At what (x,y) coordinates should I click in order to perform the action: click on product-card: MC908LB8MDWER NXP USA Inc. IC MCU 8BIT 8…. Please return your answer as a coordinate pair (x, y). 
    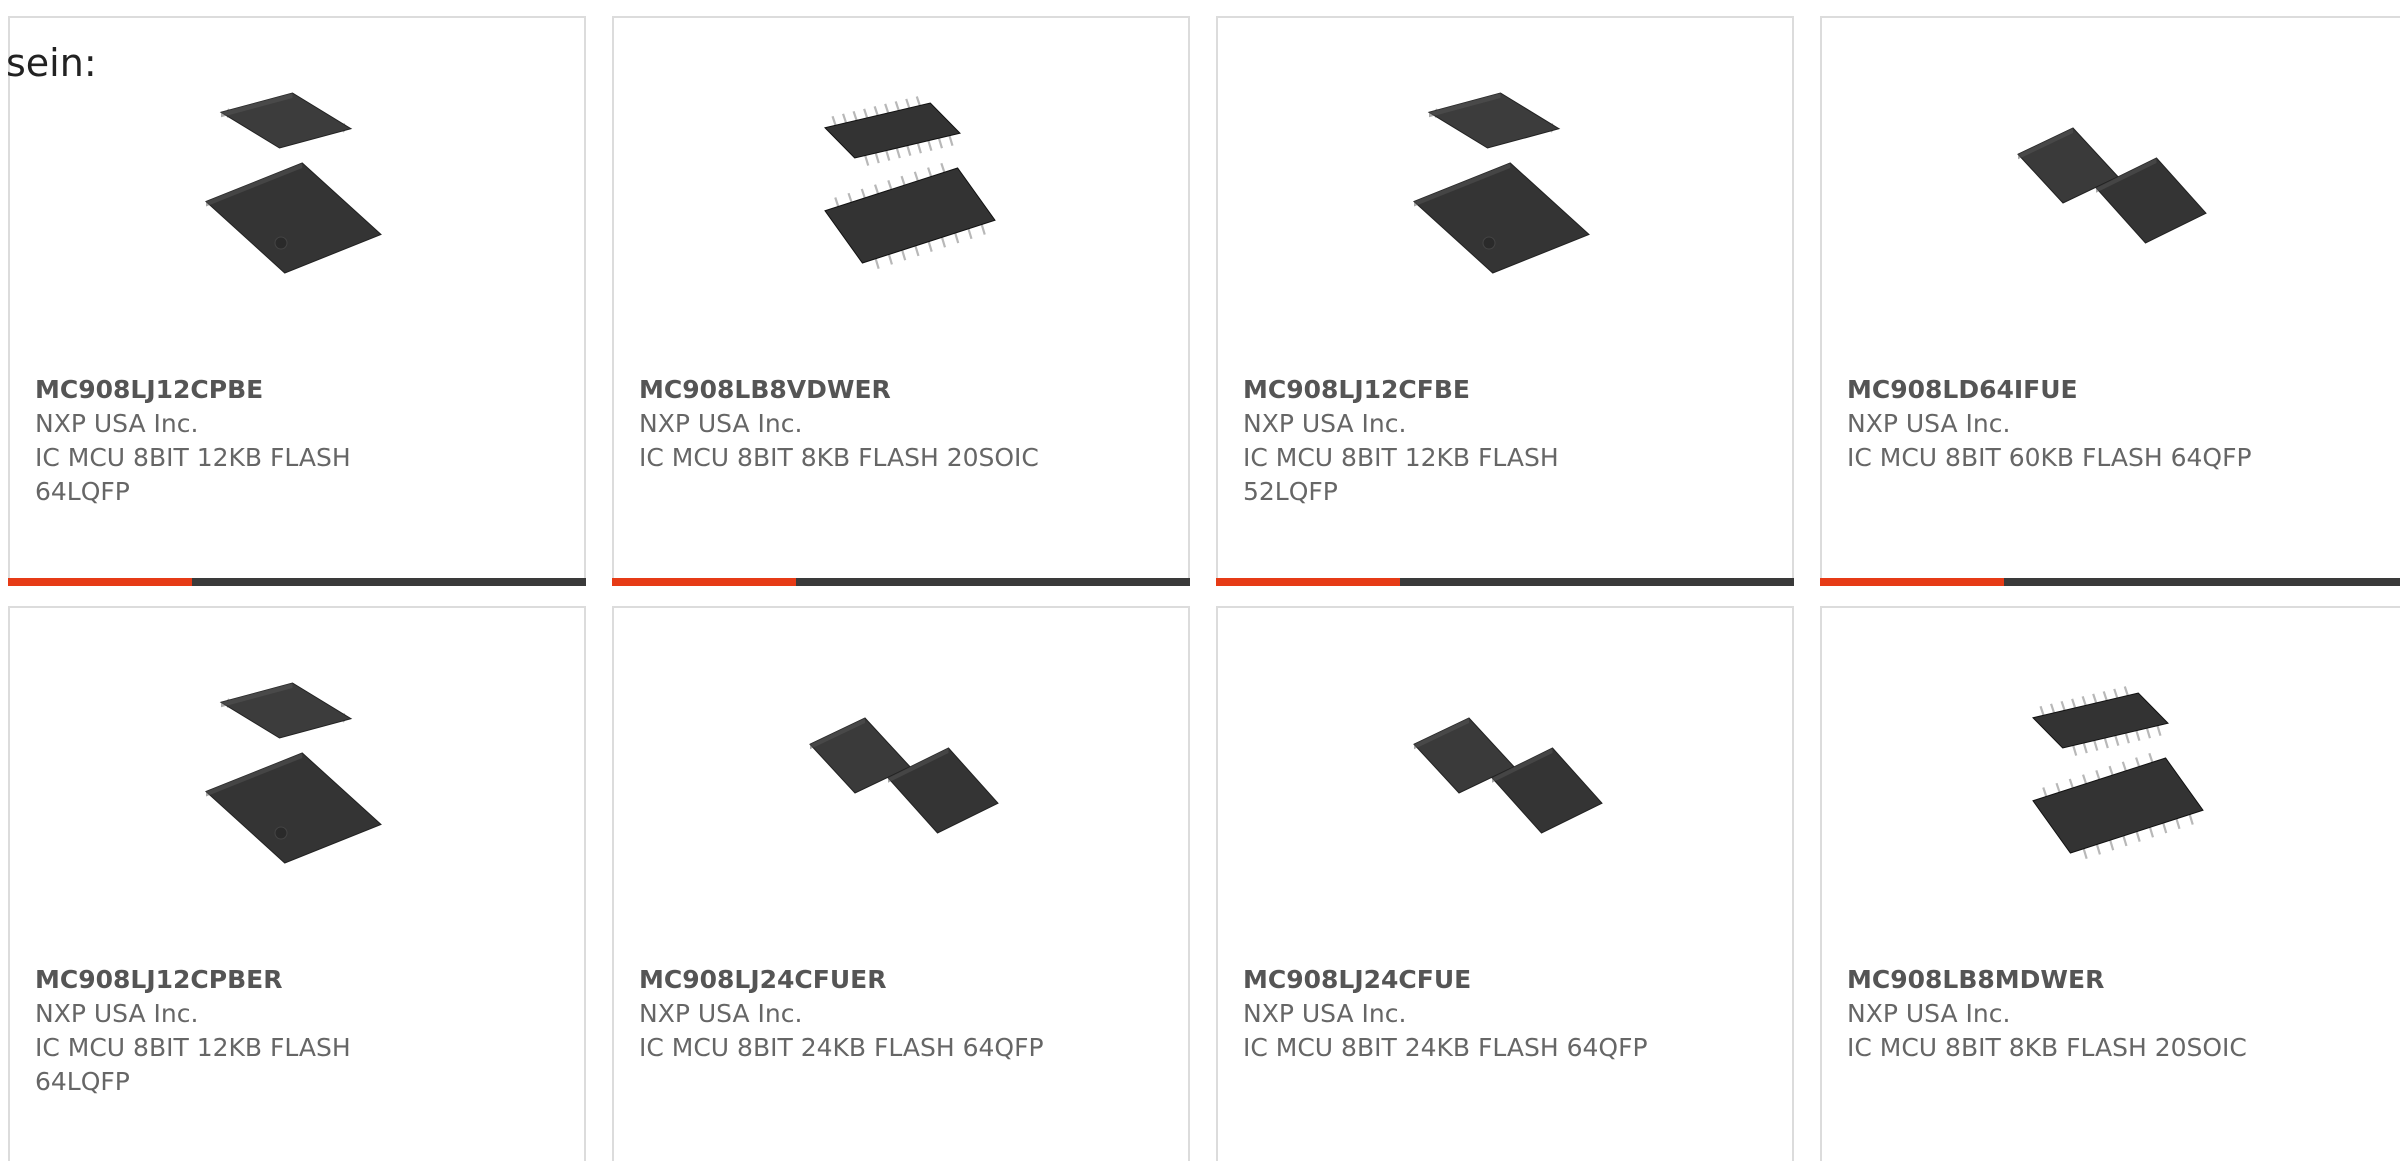
    Looking at the image, I should click on (2110, 883).